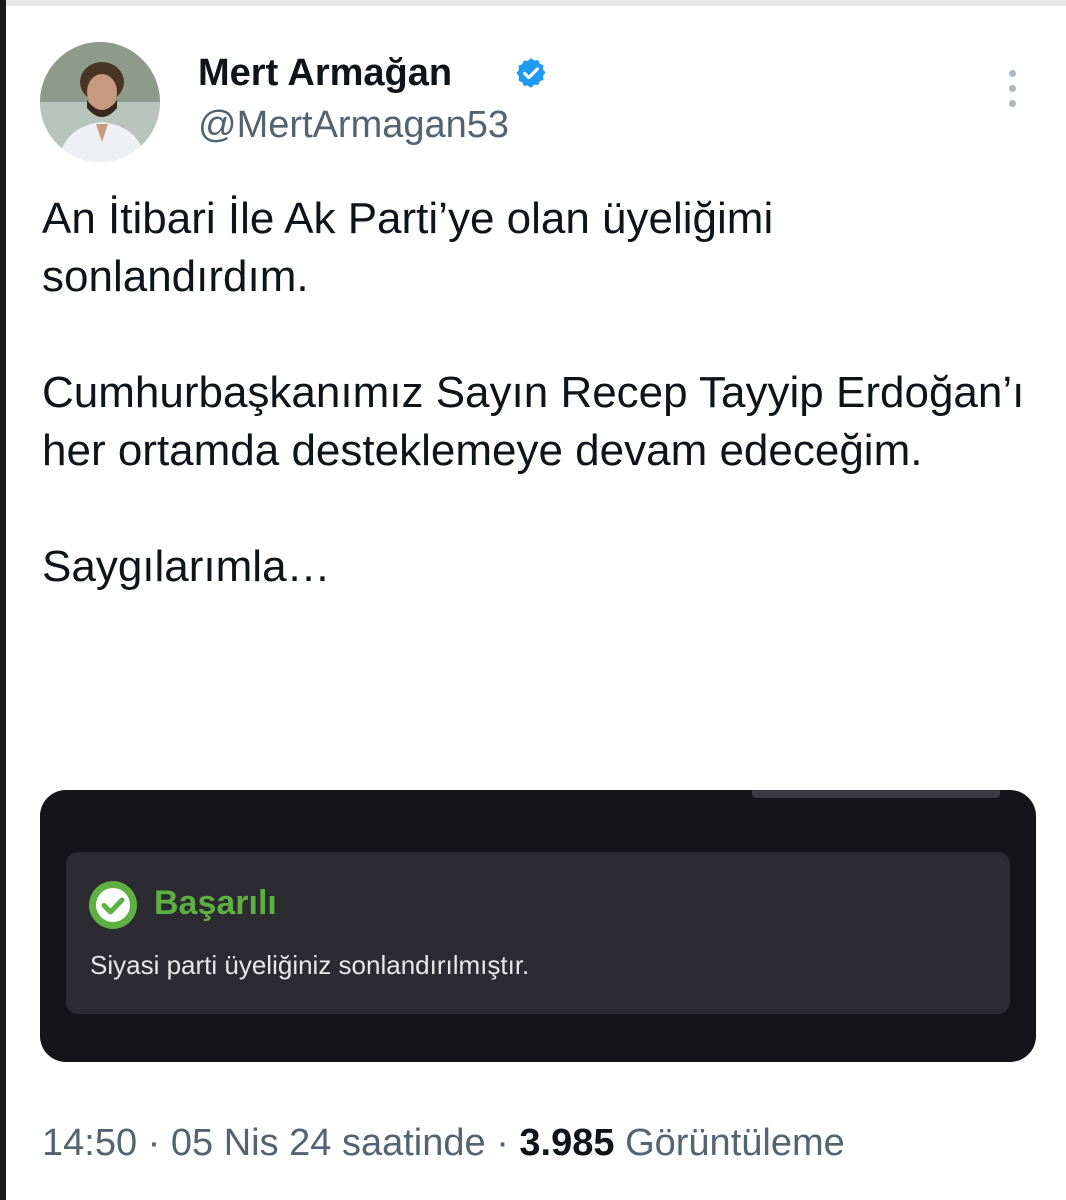  What do you see at coordinates (89, 1143) in the screenshot?
I see `tweet-time: 14:50` at bounding box center [89, 1143].